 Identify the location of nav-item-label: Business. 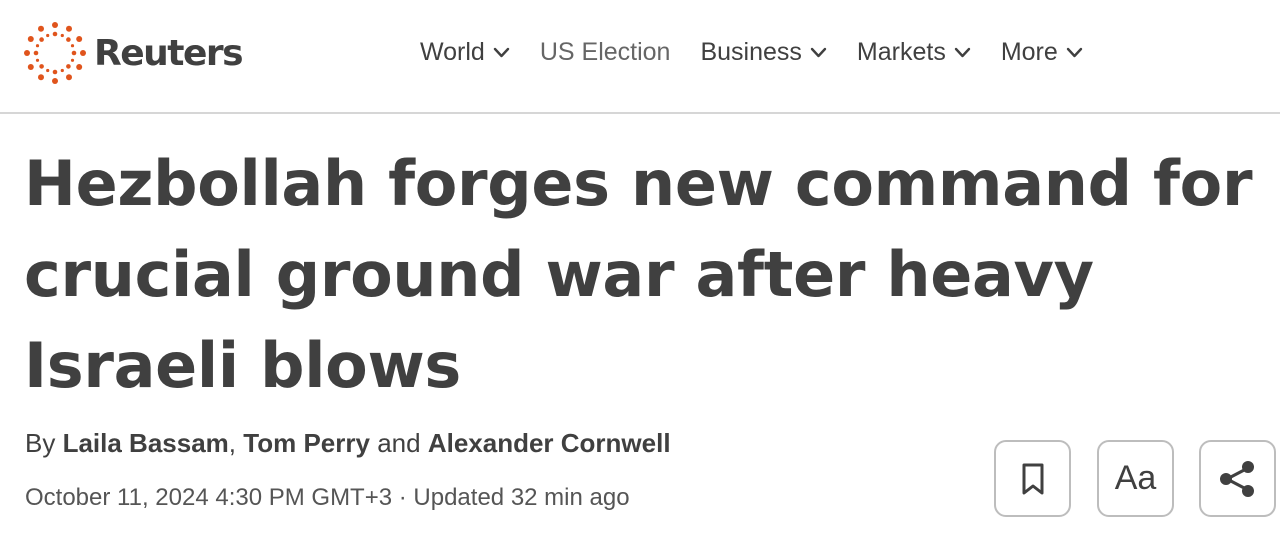
(751, 52).